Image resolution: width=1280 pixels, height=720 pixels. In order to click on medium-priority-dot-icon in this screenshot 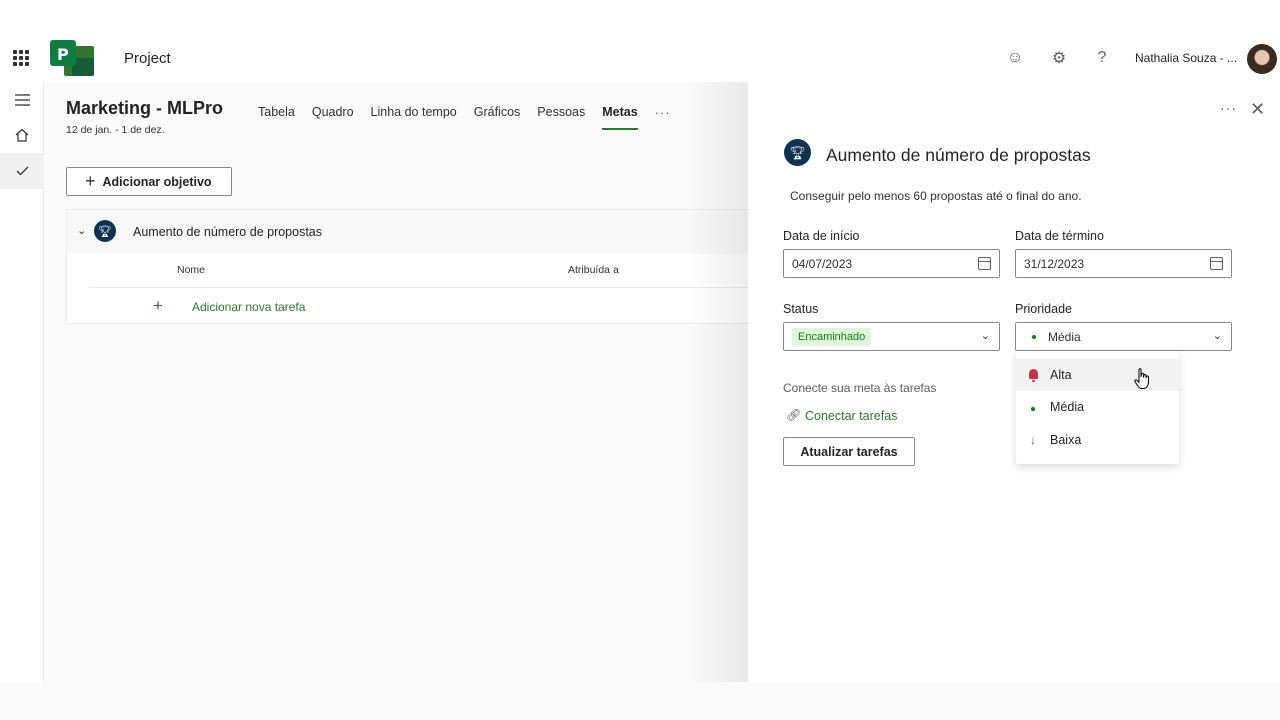, I will do `click(1034, 336)`.